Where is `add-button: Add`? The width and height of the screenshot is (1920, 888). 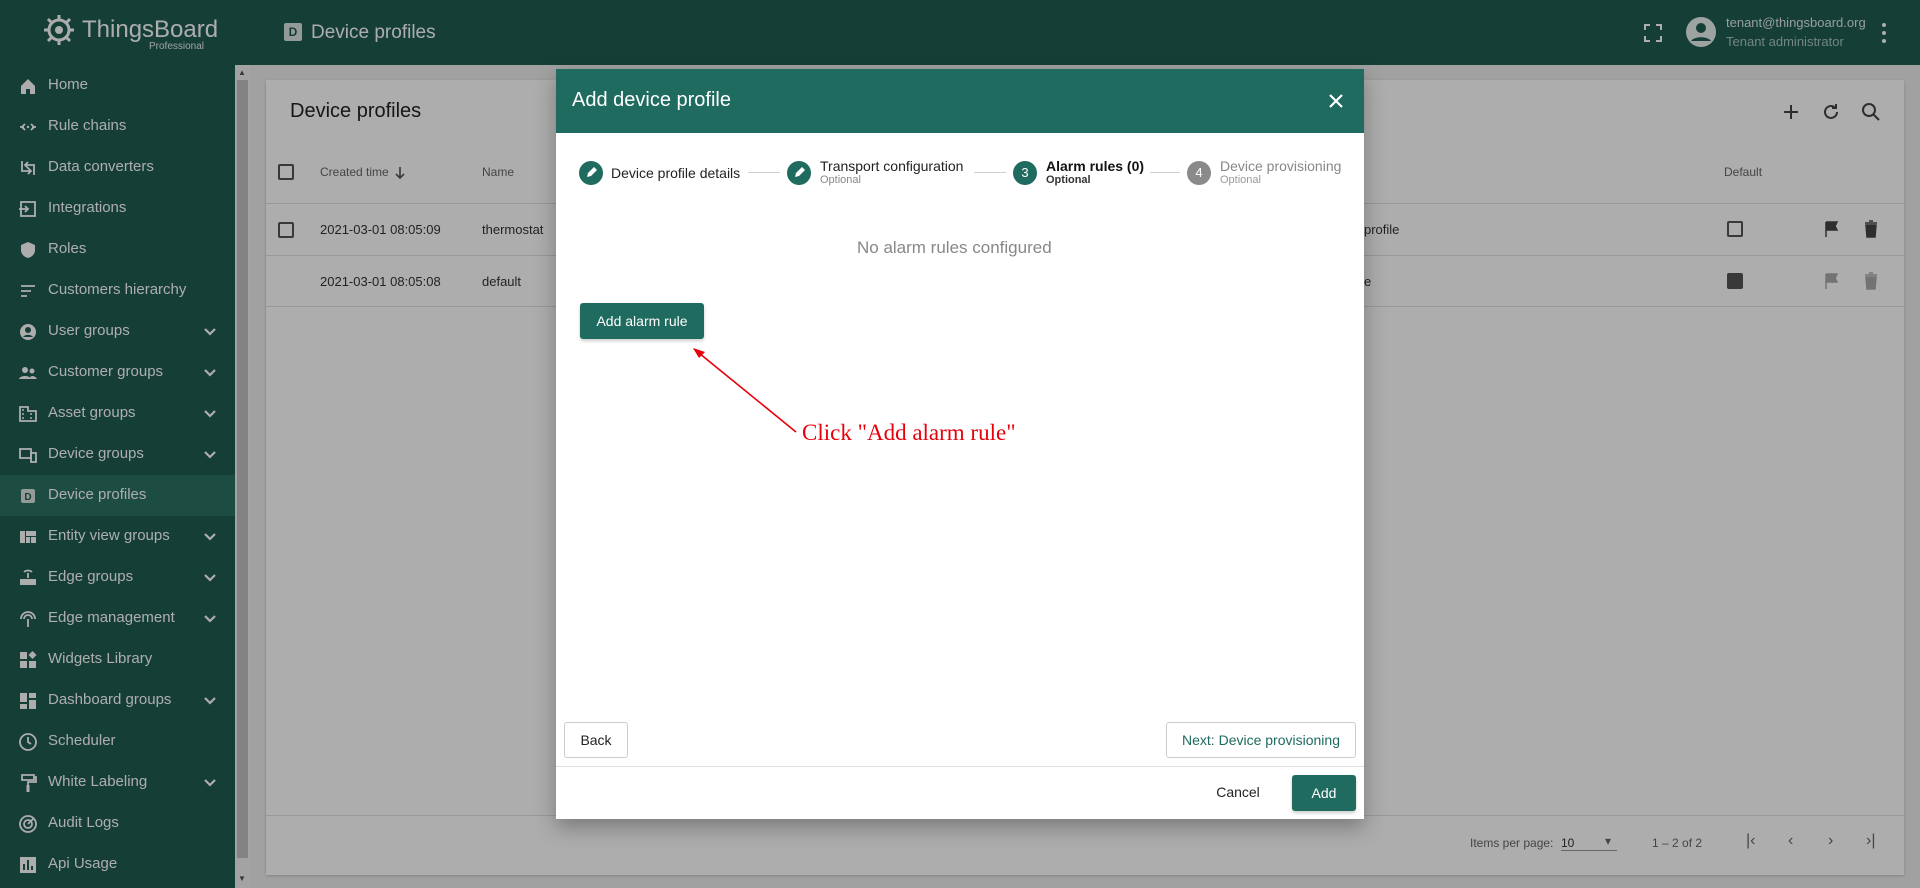 add-button: Add is located at coordinates (1324, 793).